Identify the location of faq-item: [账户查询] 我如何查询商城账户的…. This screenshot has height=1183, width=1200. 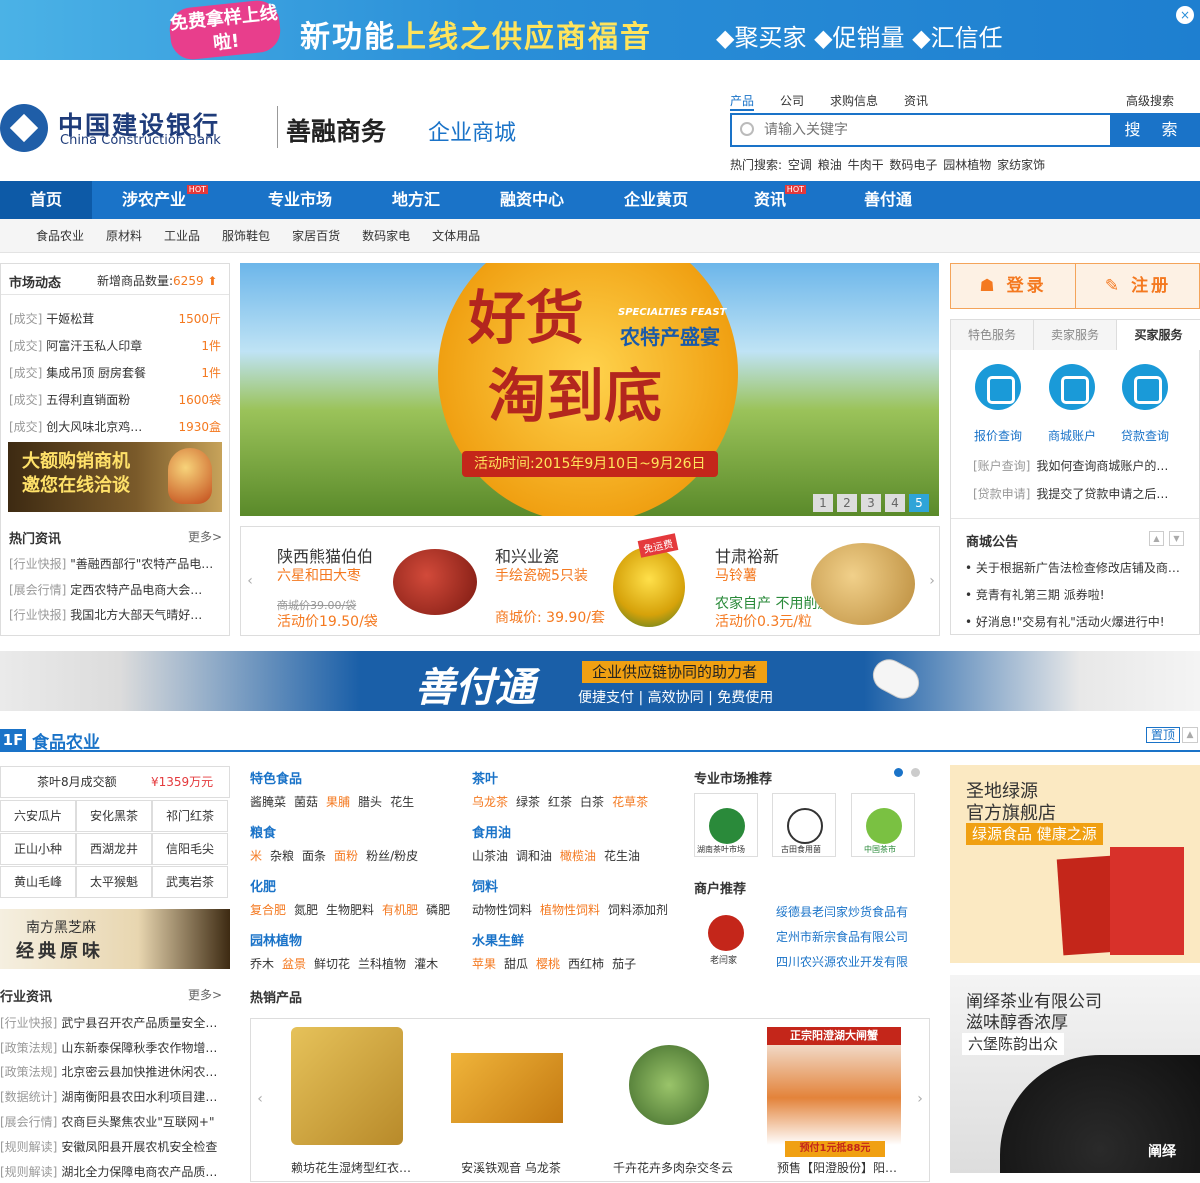
(1070, 465).